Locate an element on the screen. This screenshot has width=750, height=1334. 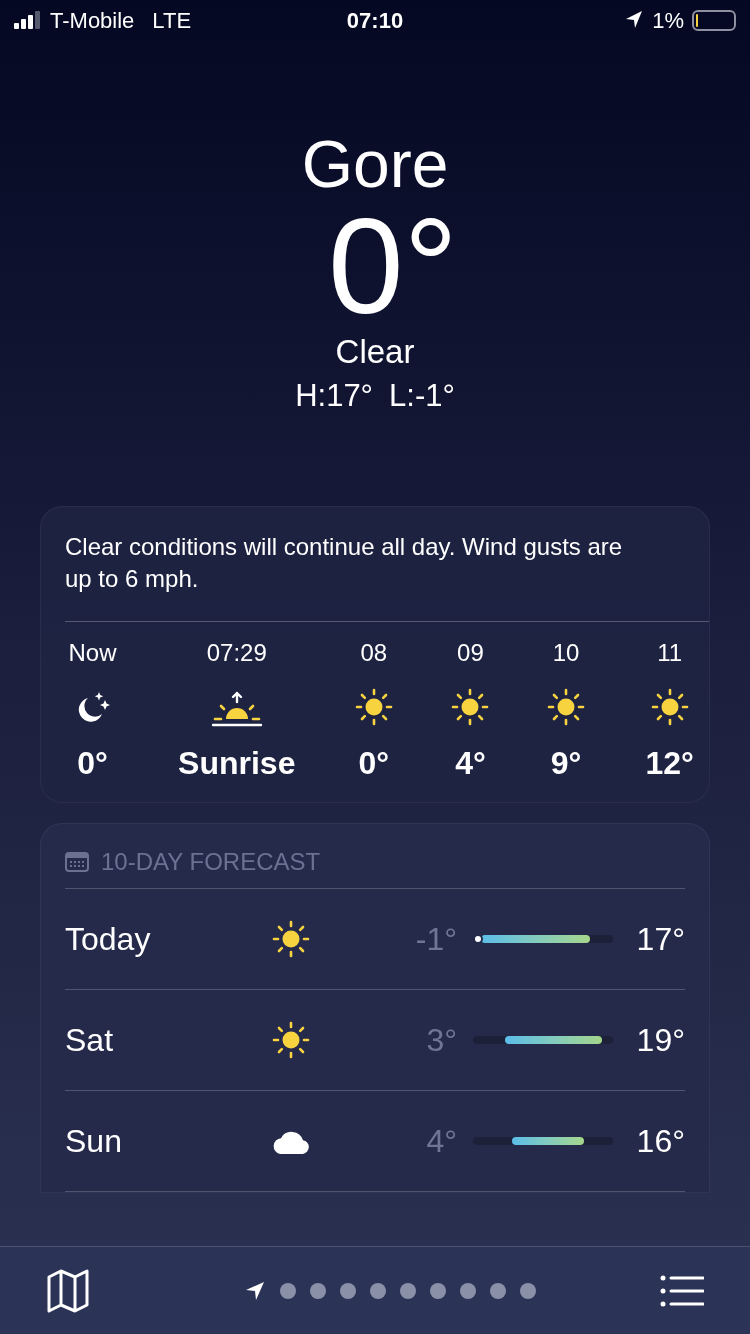
hour-label: Now is located at coordinates (92, 653).